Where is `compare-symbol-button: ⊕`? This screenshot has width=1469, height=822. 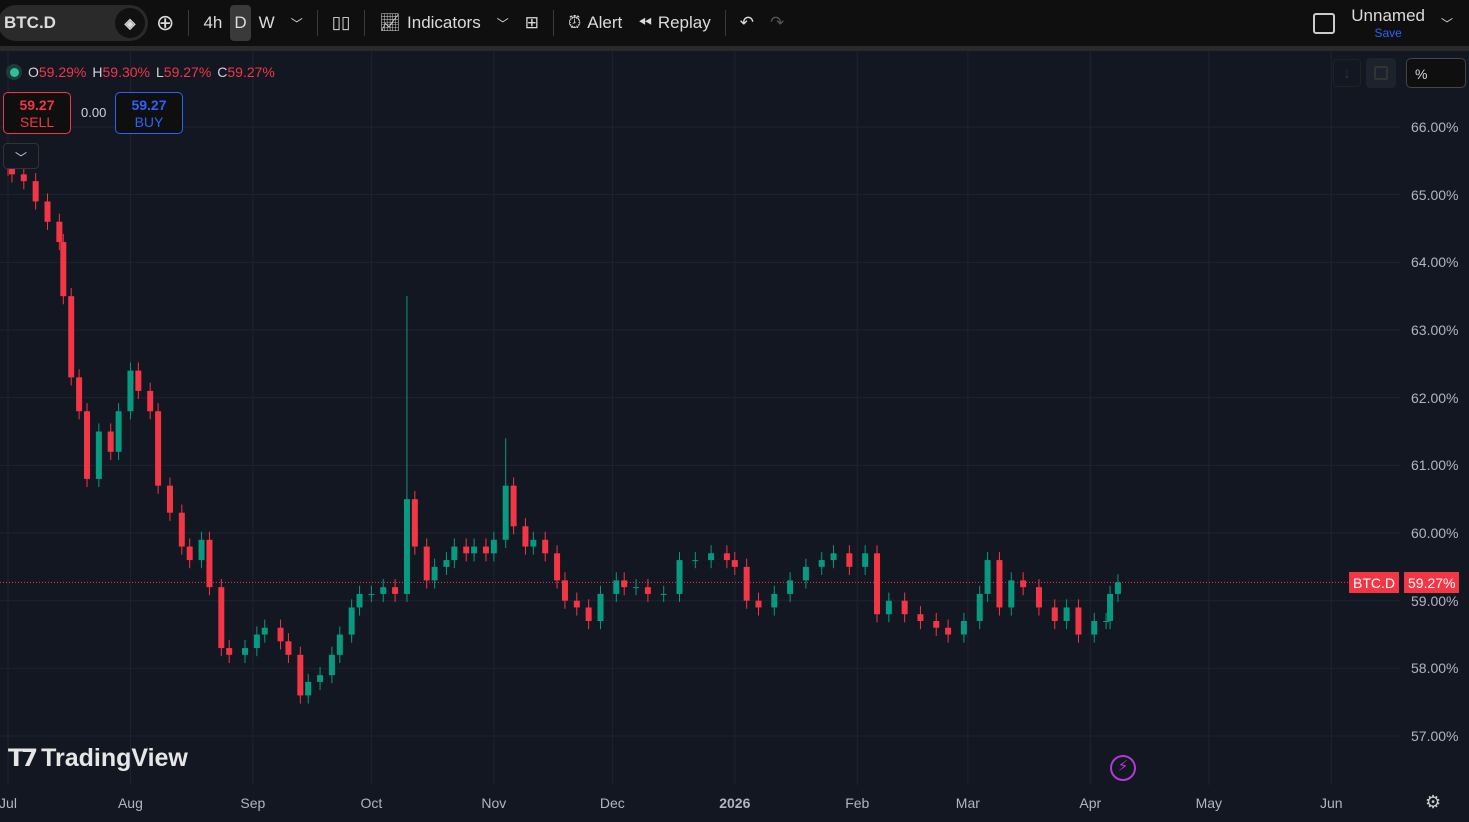 compare-symbol-button: ⊕ is located at coordinates (165, 23).